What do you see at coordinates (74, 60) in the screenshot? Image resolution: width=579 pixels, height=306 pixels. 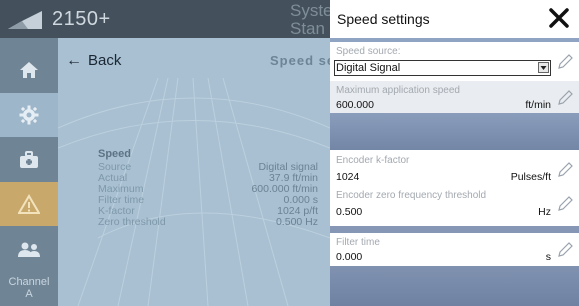 I see `arrow-left-icon: ←` at bounding box center [74, 60].